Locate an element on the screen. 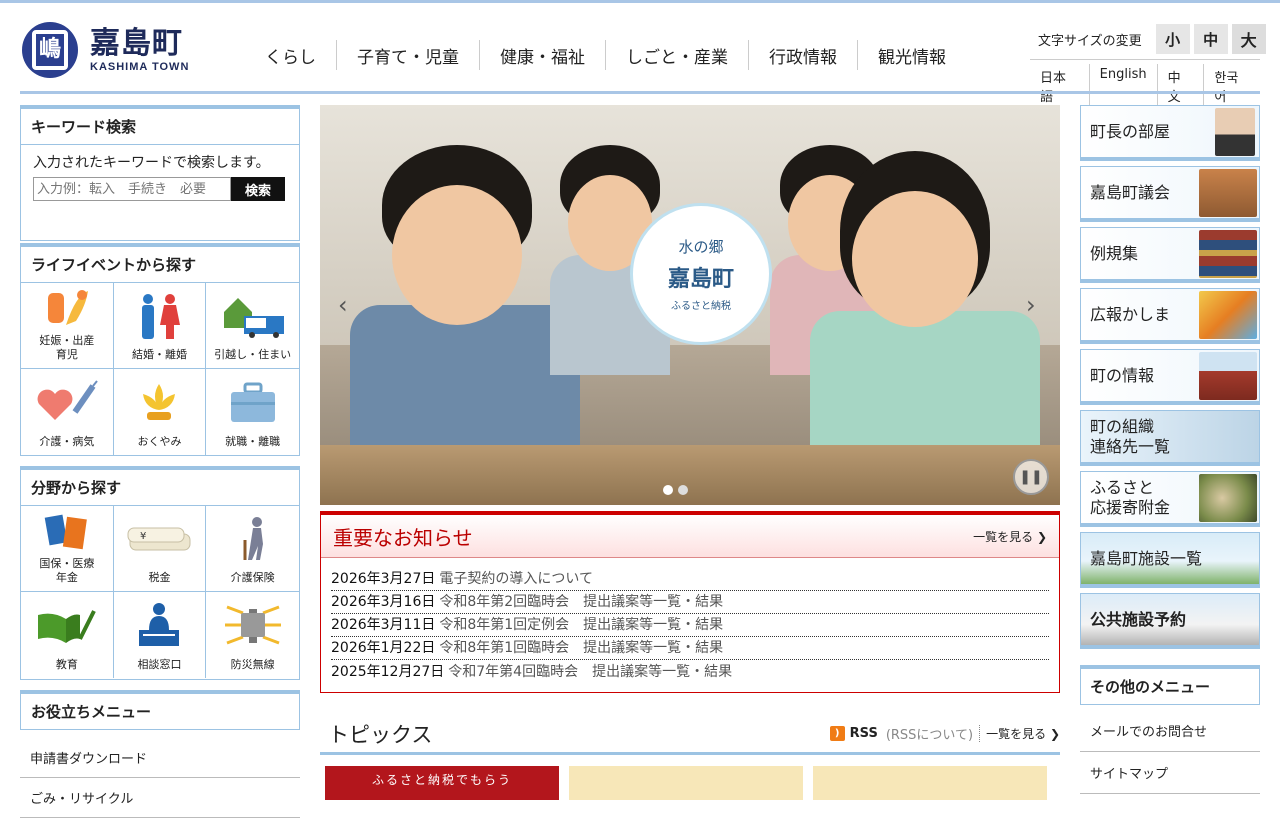 The image size is (1280, 818). text-size-medium-button: 中 is located at coordinates (1210, 39).